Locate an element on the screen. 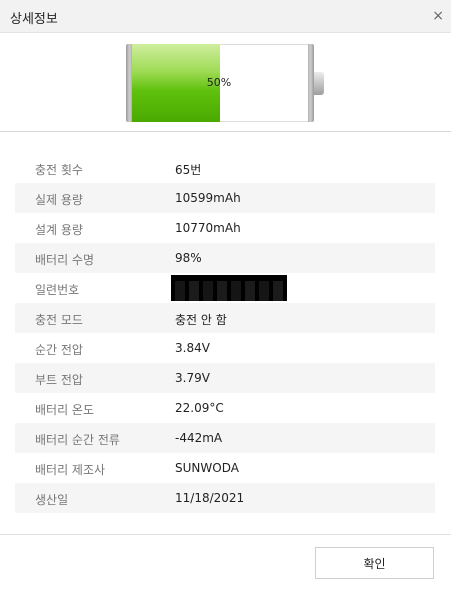  detail-label: 부트 전압 is located at coordinates (59, 380).